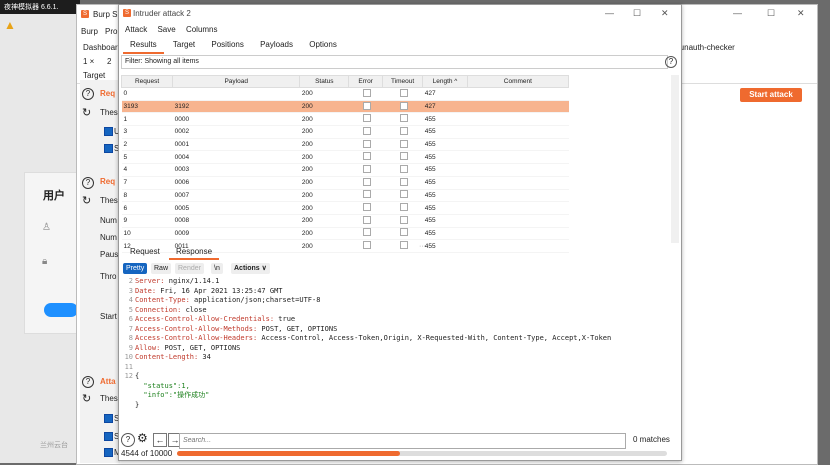 The image size is (830, 465). What do you see at coordinates (345, 183) in the screenshot?
I see `table-row: 7 0006 200 455` at bounding box center [345, 183].